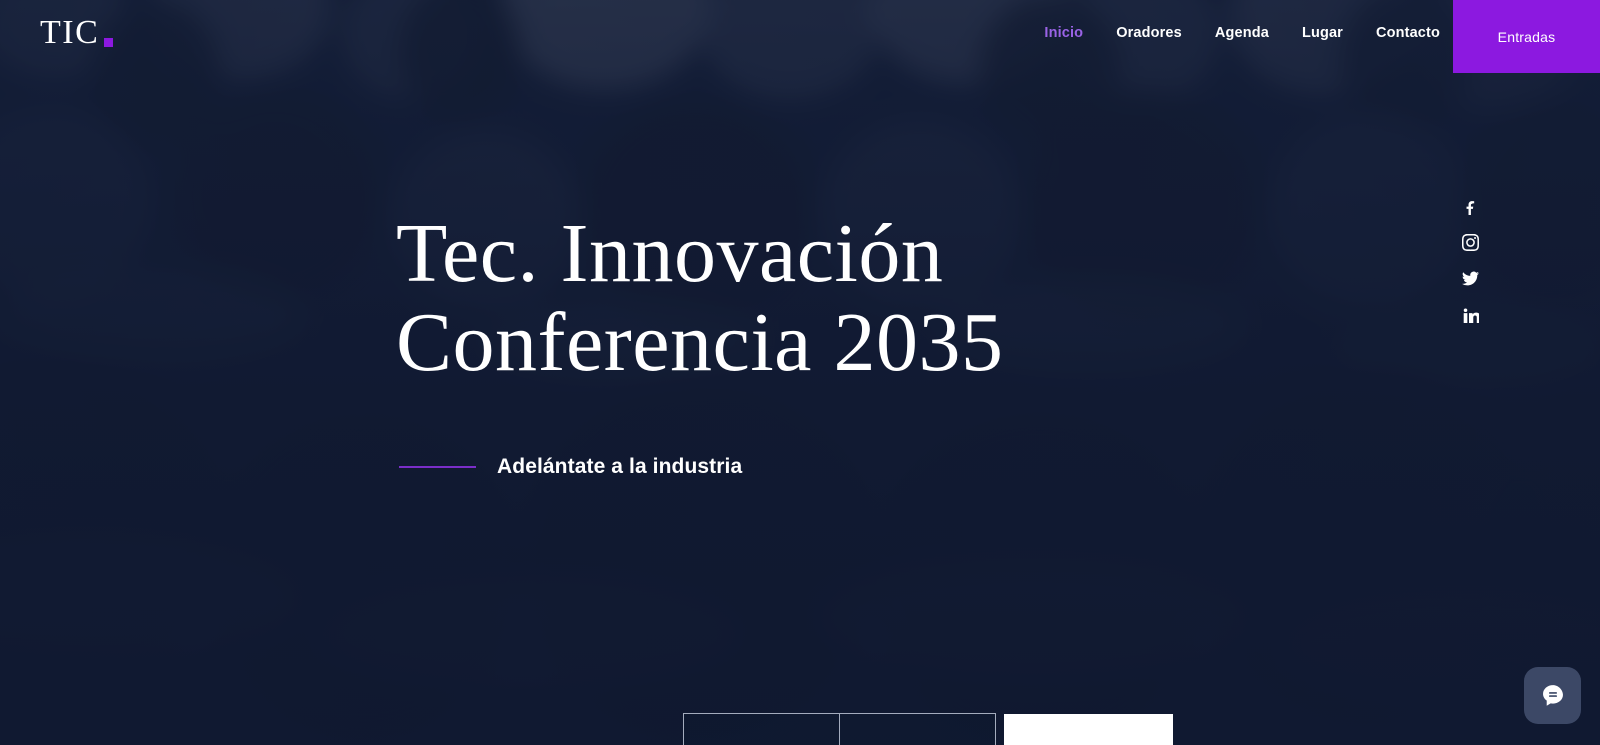  Describe the element at coordinates (70, 32) in the screenshot. I see `logo-text: TIC` at that location.